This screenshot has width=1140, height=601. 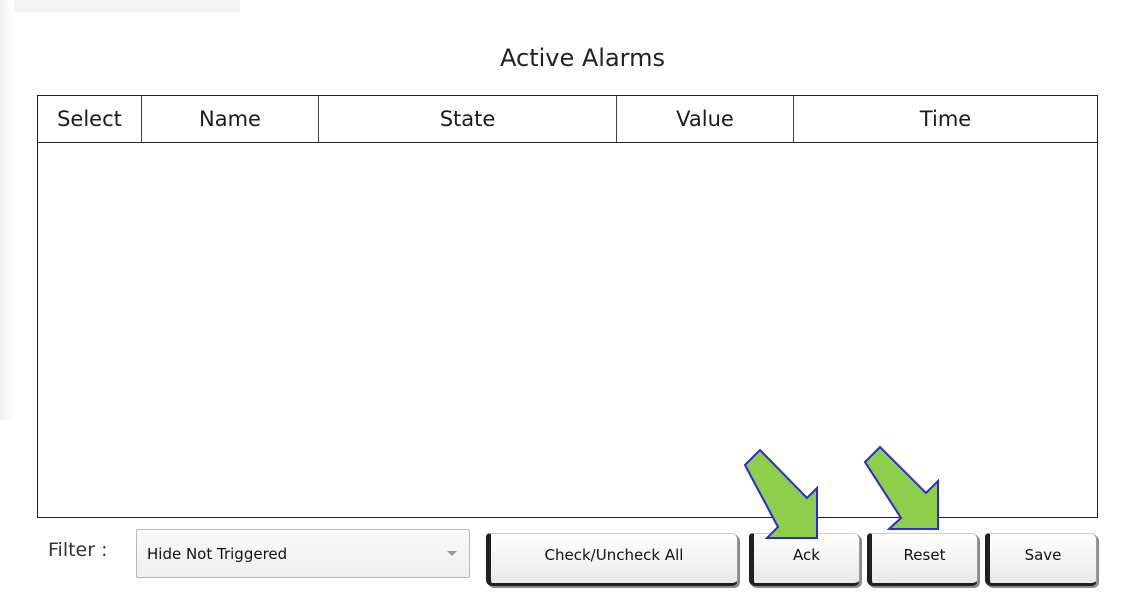 What do you see at coordinates (217, 553) in the screenshot?
I see `filter-selected-value: Hide Not Triggered` at bounding box center [217, 553].